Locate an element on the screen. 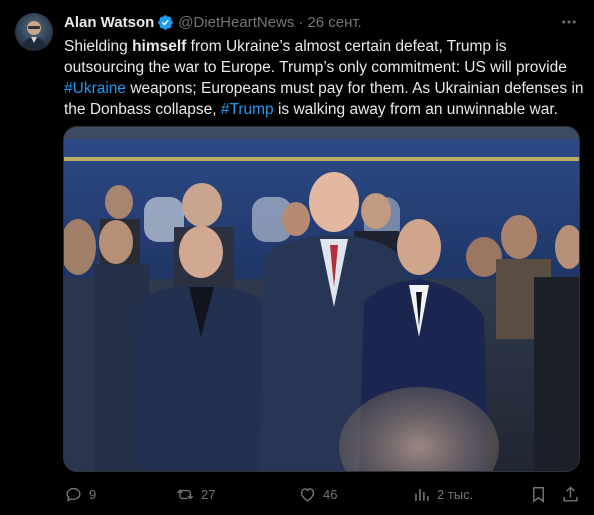  reply-button: 9 is located at coordinates (80, 494).